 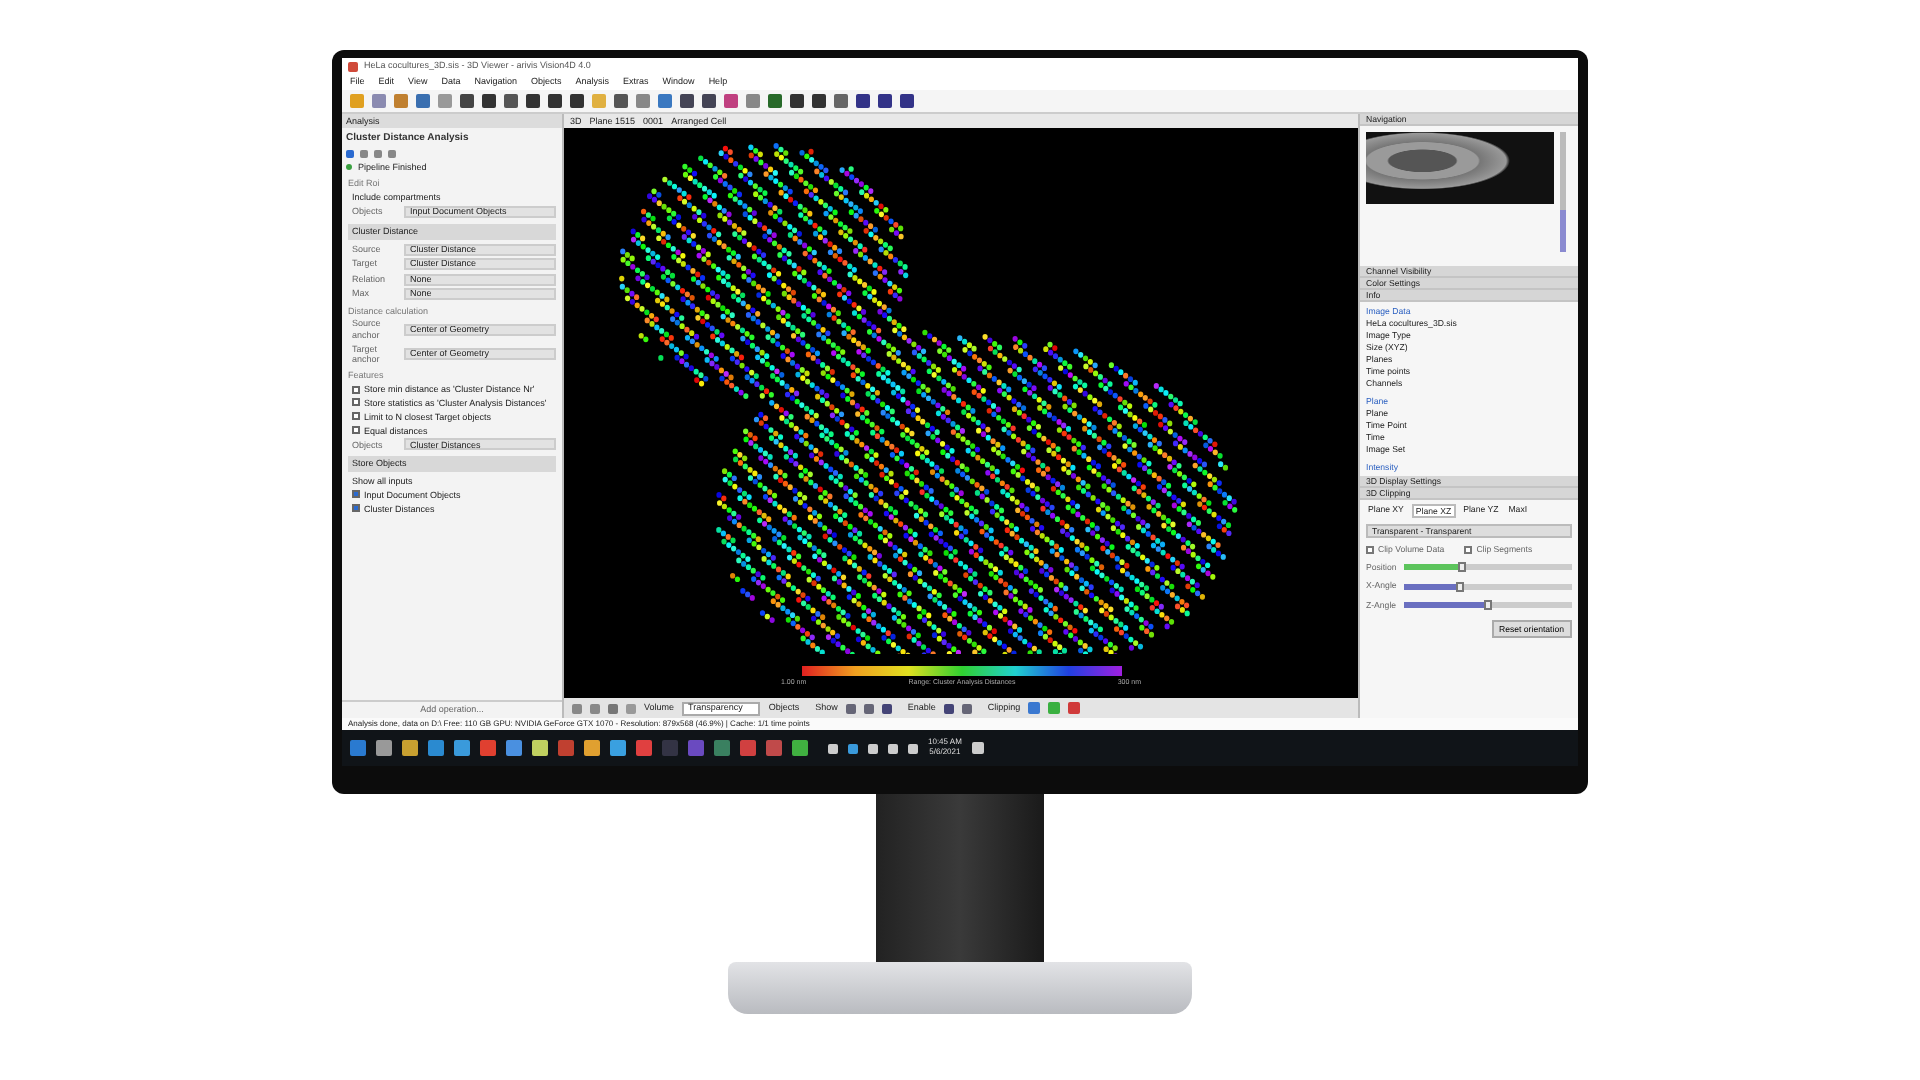 What do you see at coordinates (358, 748) in the screenshot?
I see `start-icon` at bounding box center [358, 748].